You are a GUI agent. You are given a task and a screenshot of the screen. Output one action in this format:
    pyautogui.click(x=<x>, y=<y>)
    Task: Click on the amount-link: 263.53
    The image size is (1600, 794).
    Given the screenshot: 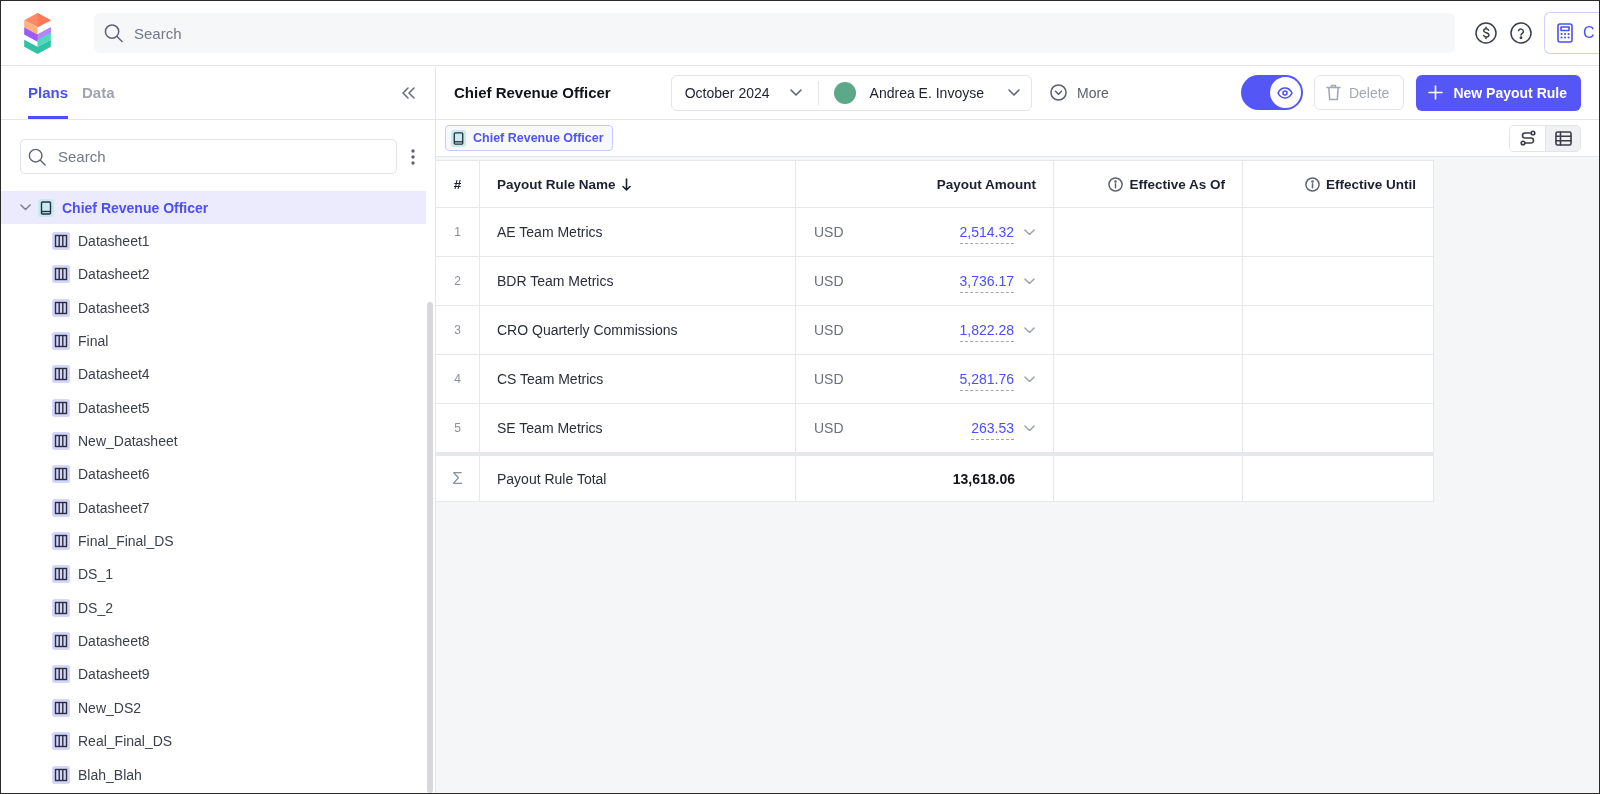 What is the action you would take?
    pyautogui.click(x=992, y=430)
    